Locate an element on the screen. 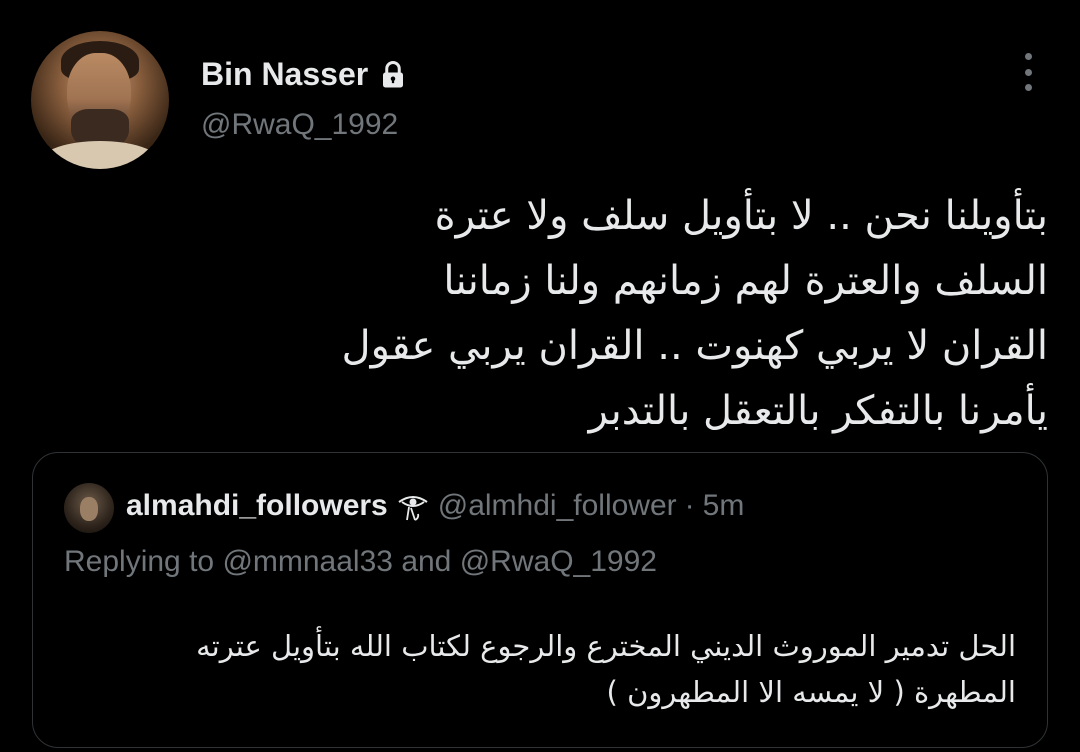 This screenshot has width=1080, height=752. tweet-text-line: يأمرنا بالتفكر بالتعقل بالتدبر is located at coordinates (818, 411).